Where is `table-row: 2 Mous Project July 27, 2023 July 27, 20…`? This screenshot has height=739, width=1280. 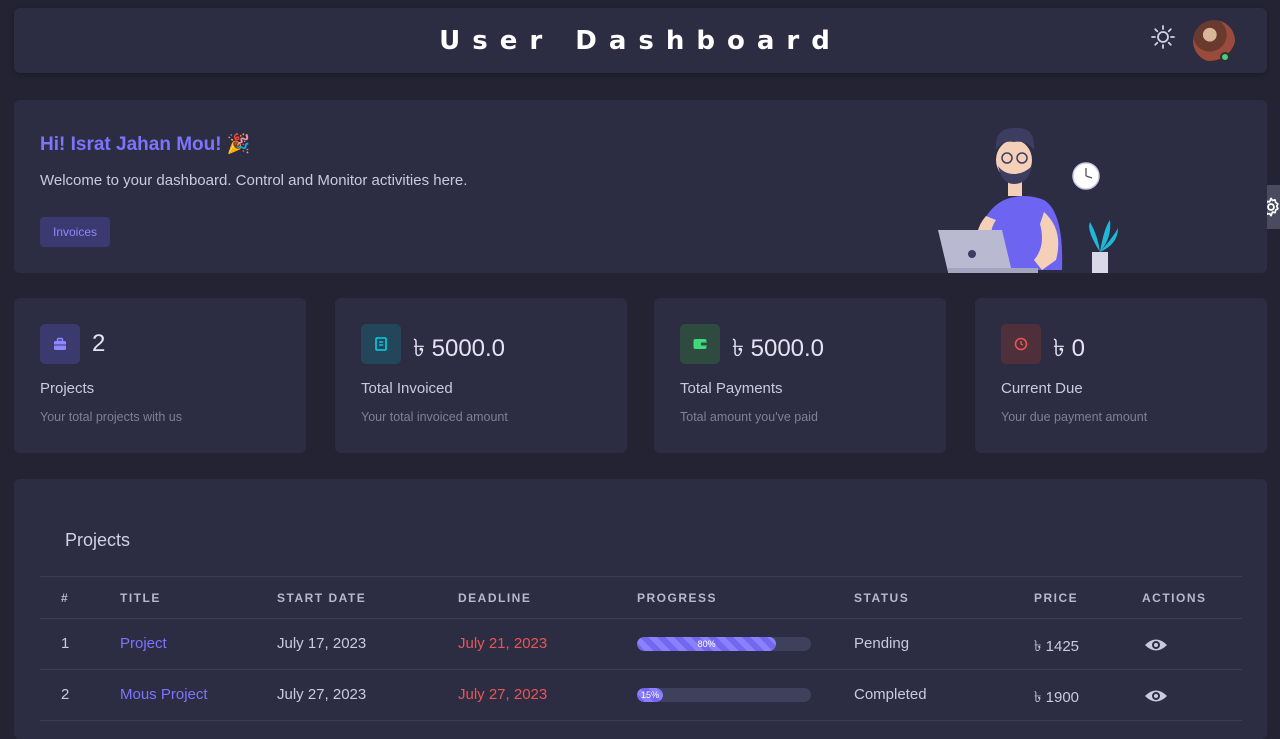 table-row: 2 Mous Project July 27, 2023 July 27, 20… is located at coordinates (641, 695).